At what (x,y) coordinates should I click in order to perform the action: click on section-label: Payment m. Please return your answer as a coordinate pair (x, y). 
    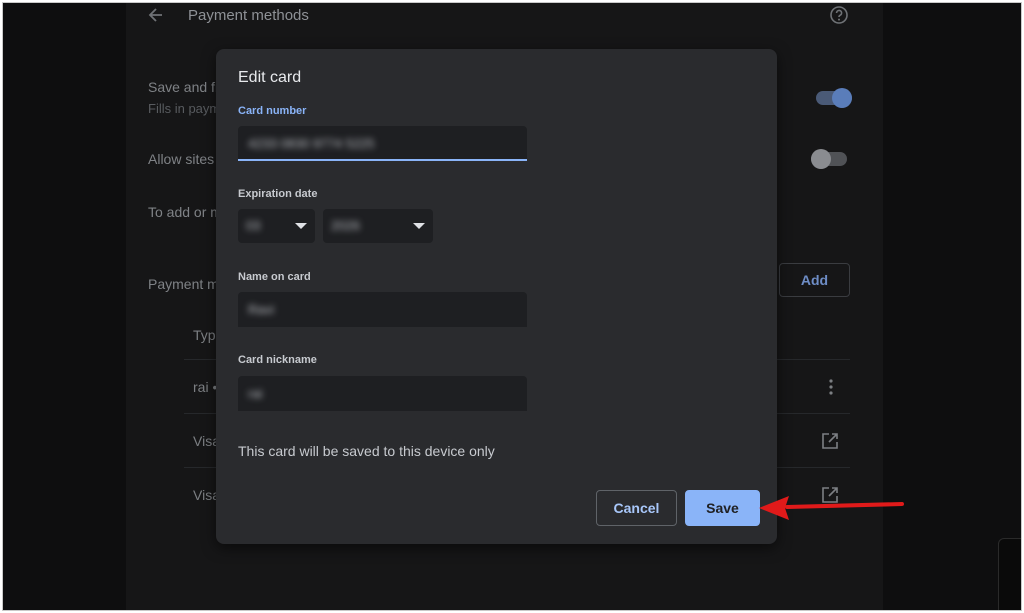
    Looking at the image, I should click on (183, 284).